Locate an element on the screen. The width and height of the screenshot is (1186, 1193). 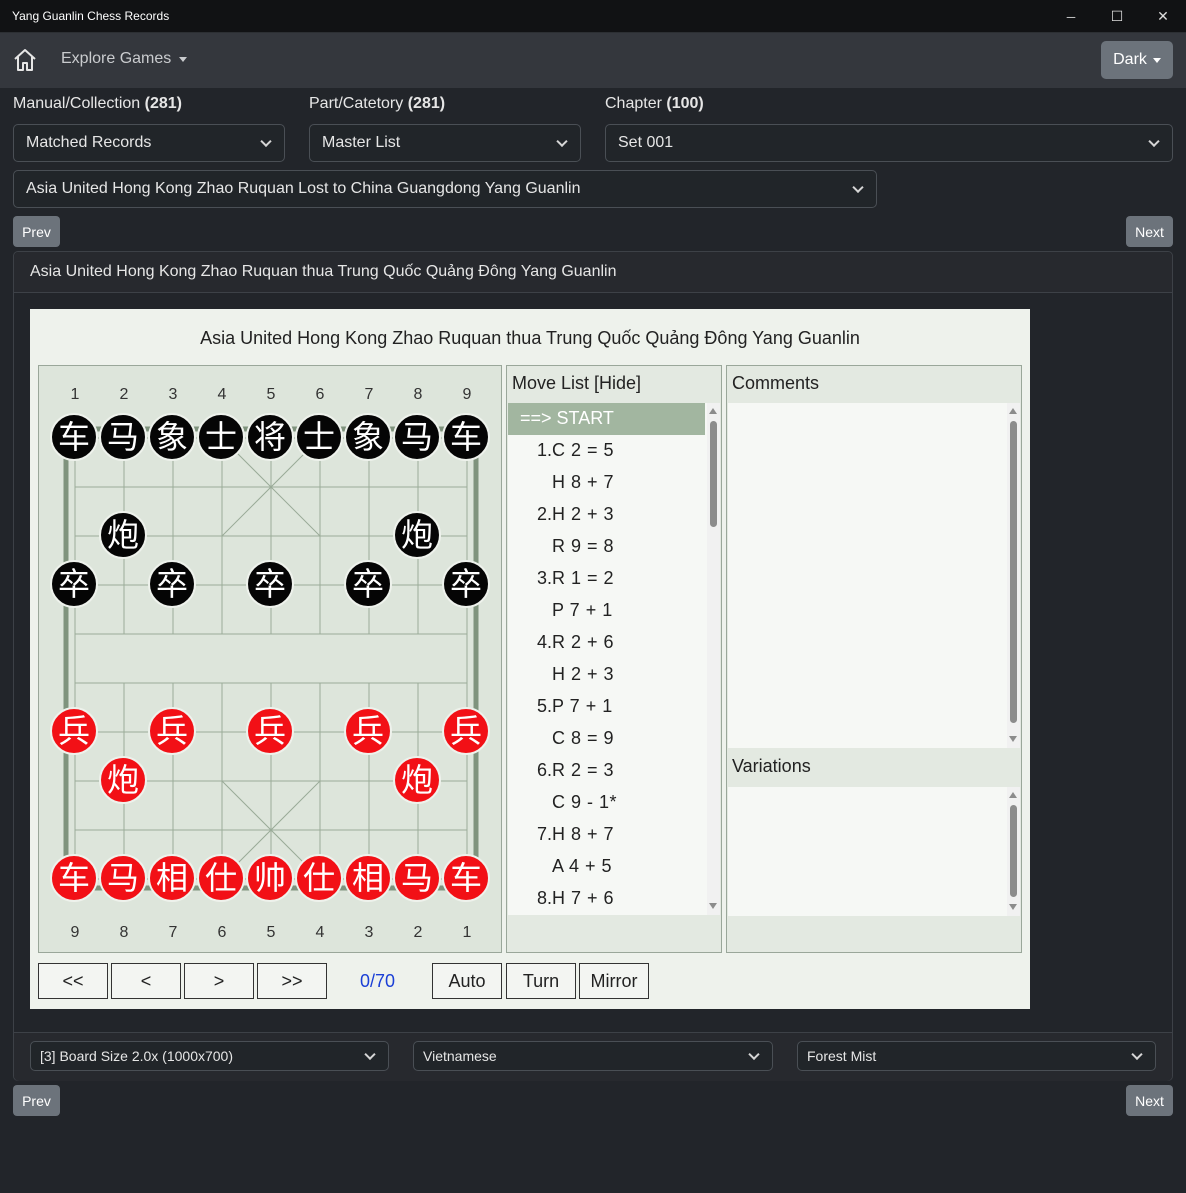
move-row: 5. P 7 + 1 is located at coordinates (606, 707).